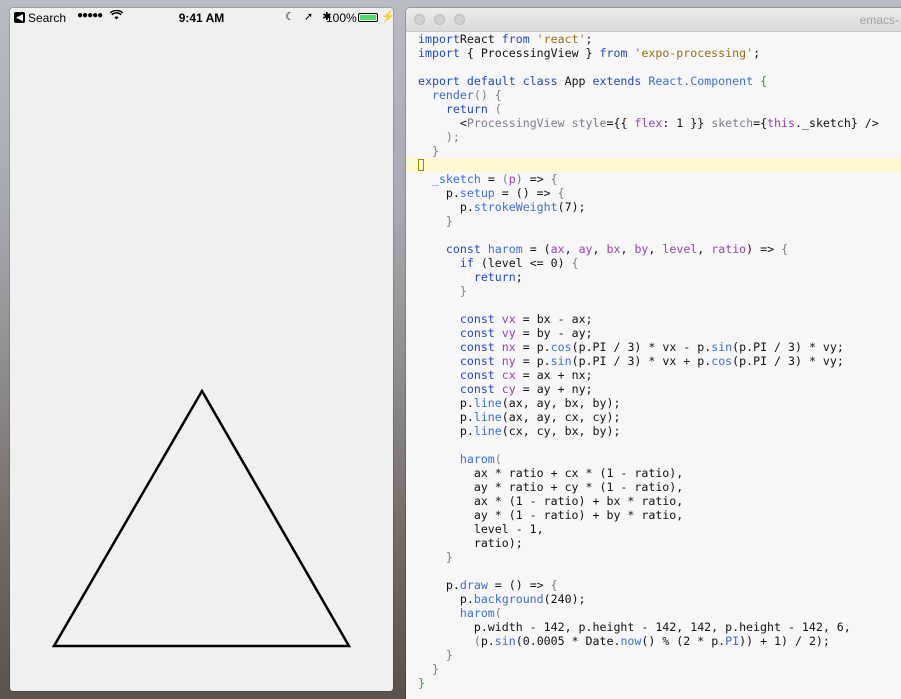 The height and width of the screenshot is (699, 901). I want to click on code-token: (ax, ay, cx, cy);, so click(561, 417).